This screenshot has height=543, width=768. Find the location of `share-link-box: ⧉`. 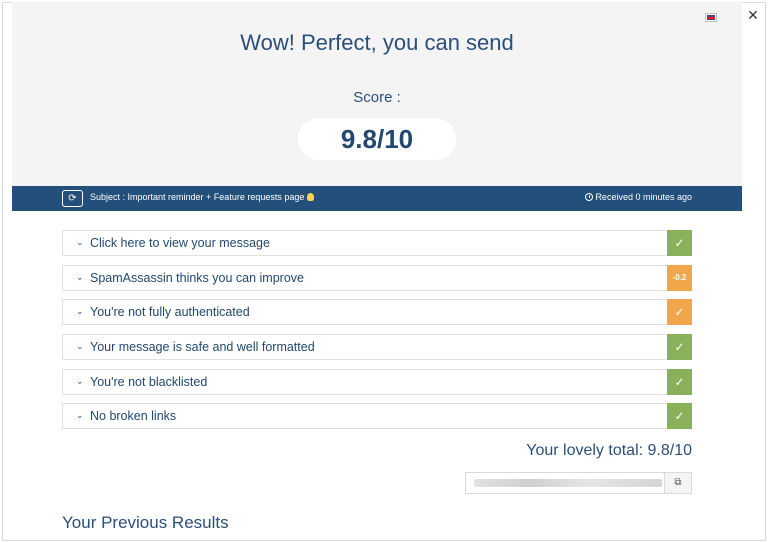

share-link-box: ⧉ is located at coordinates (578, 483).